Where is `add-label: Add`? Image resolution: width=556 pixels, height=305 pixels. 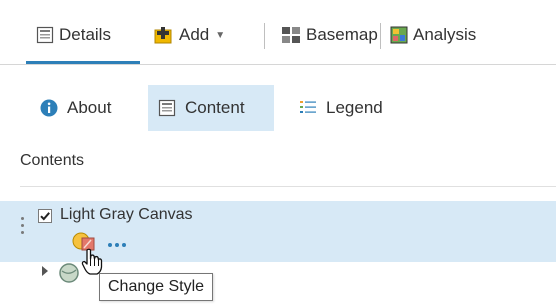
add-label: Add is located at coordinates (194, 34).